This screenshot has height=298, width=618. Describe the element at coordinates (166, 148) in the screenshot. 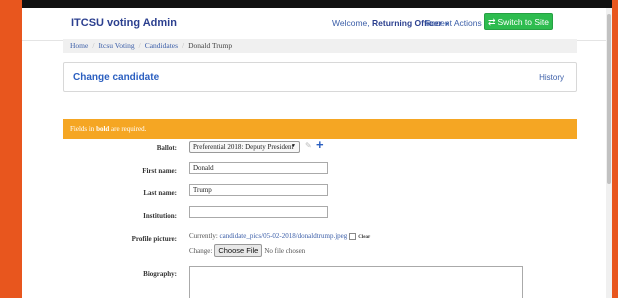

I see `ballot-label: Ballot:` at that location.